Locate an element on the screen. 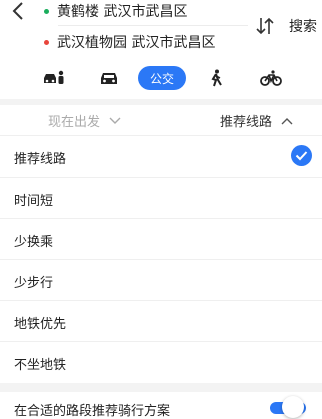 The width and height of the screenshot is (322, 419). depart-time-label: 现在出发 is located at coordinates (74, 122).